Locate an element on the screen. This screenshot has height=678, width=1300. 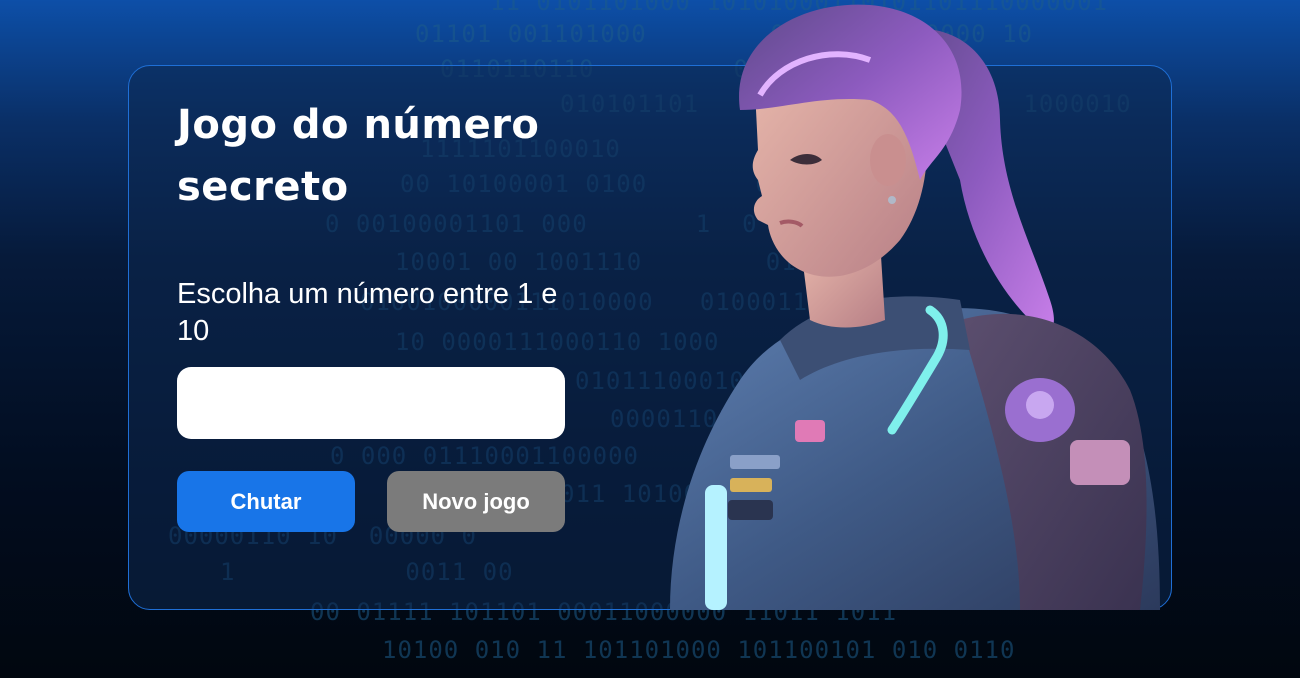
guess-button: Chutar is located at coordinates (266, 501).